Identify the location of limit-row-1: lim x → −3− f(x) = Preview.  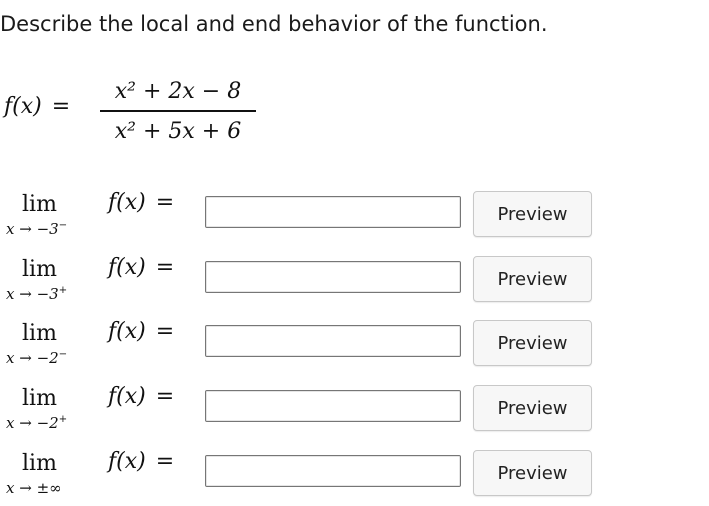
(354, 214).